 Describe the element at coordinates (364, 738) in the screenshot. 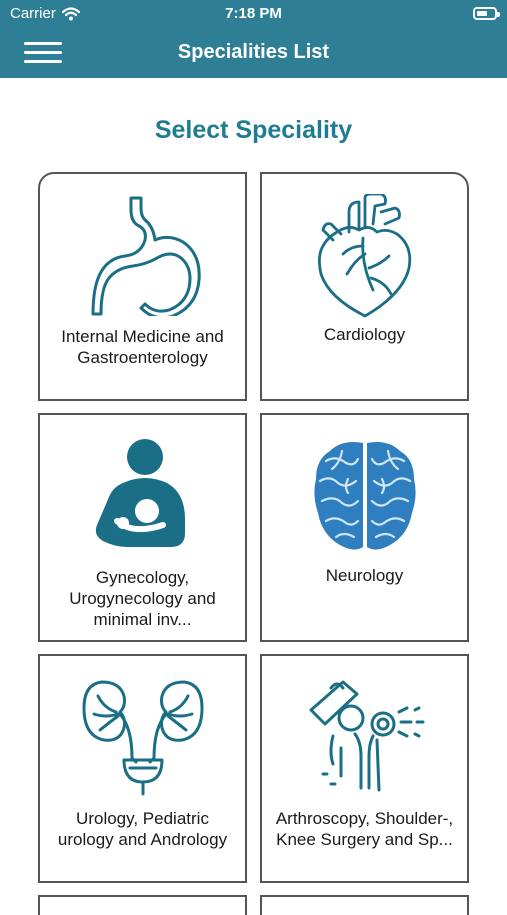

I see `knee-joint-icon` at that location.